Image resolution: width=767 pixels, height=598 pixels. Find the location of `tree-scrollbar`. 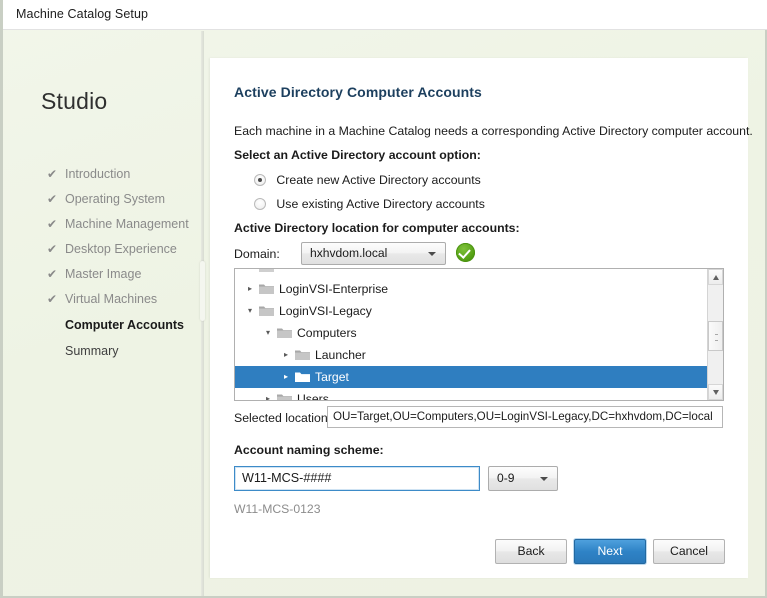

tree-scrollbar is located at coordinates (715, 334).